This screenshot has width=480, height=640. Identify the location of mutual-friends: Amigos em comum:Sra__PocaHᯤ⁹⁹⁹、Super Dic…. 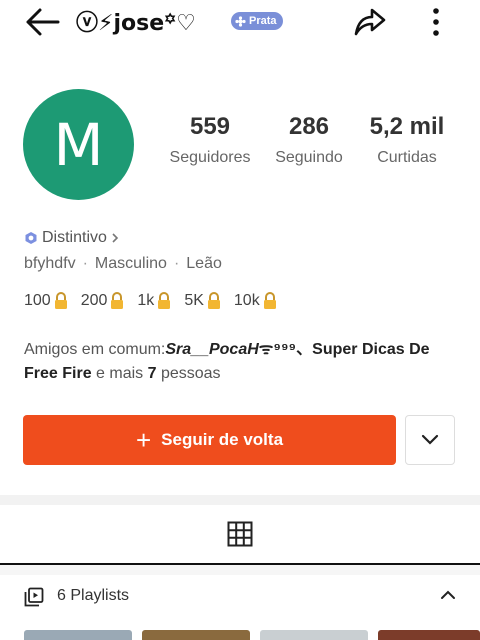
(244, 362).